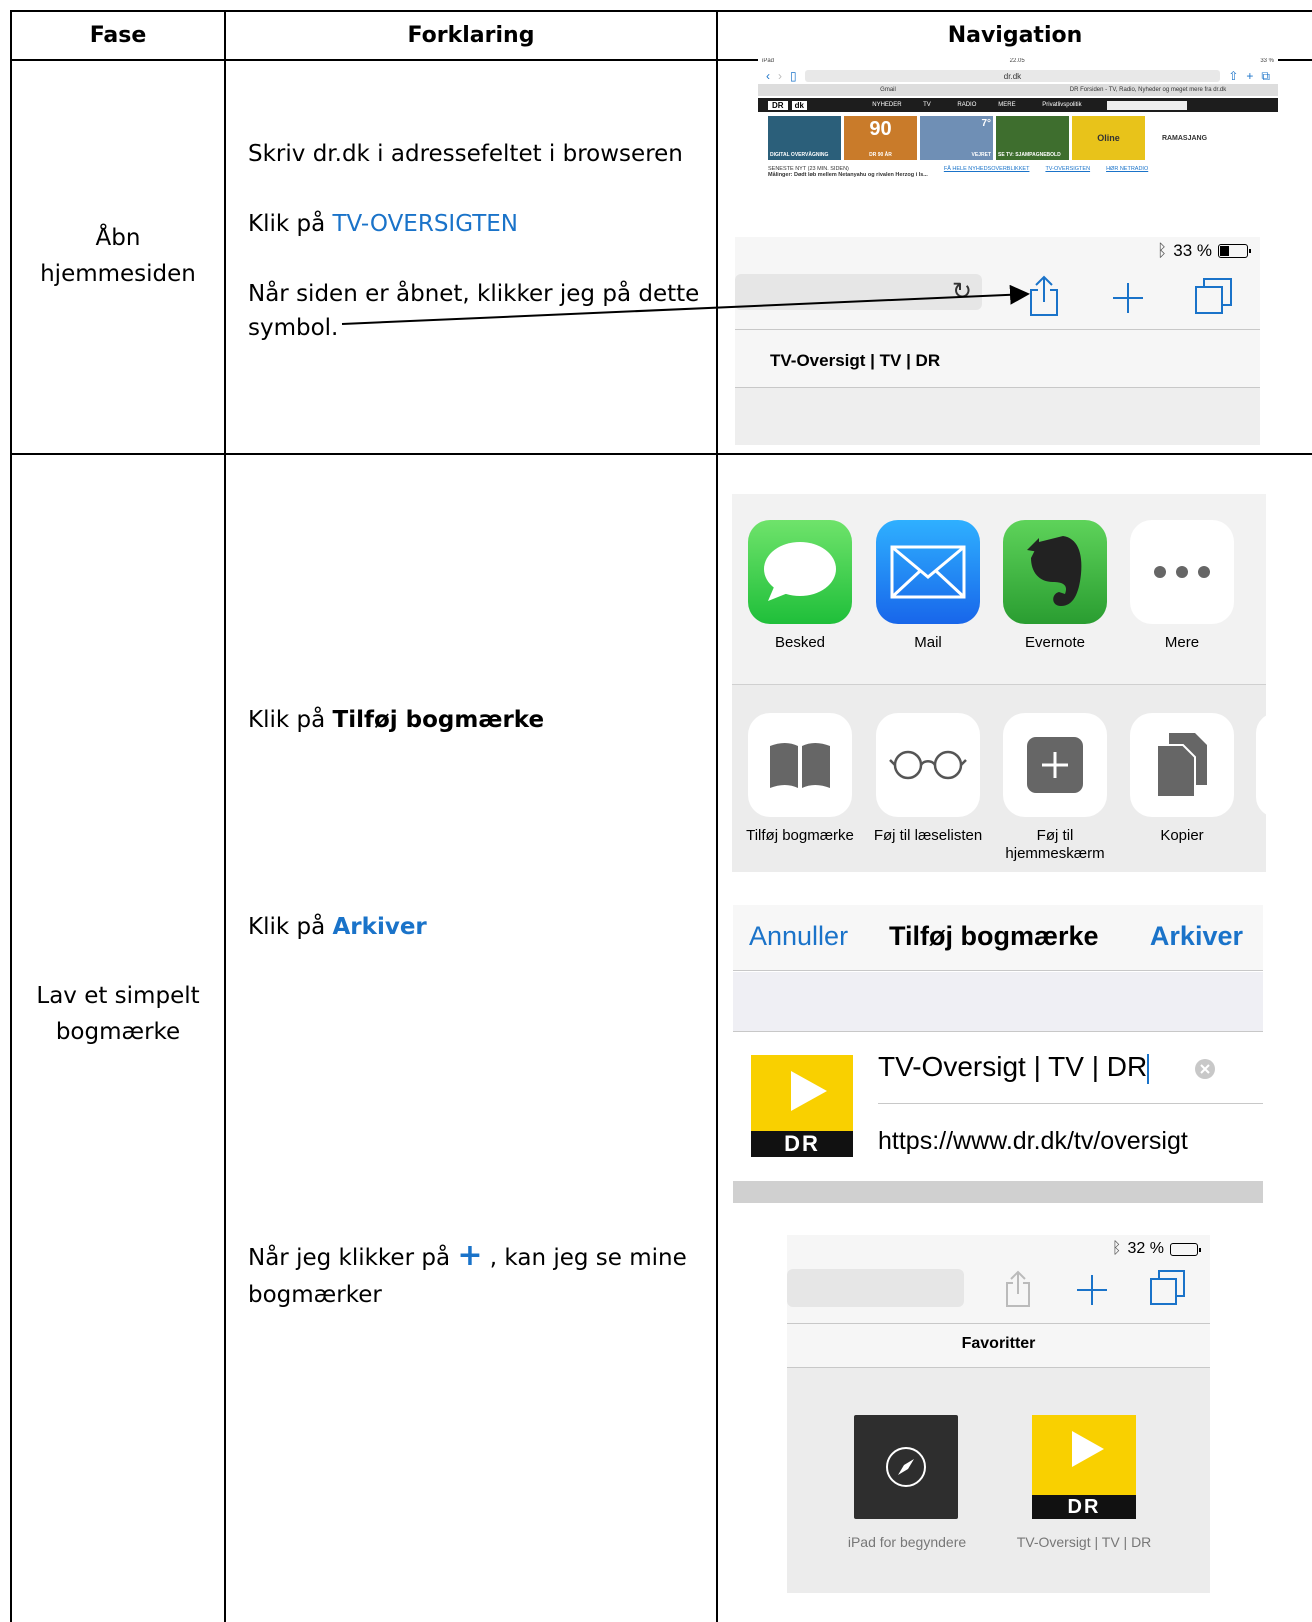 The image size is (1312, 1622). I want to click on add-to-homescreen-action, so click(1055, 765).